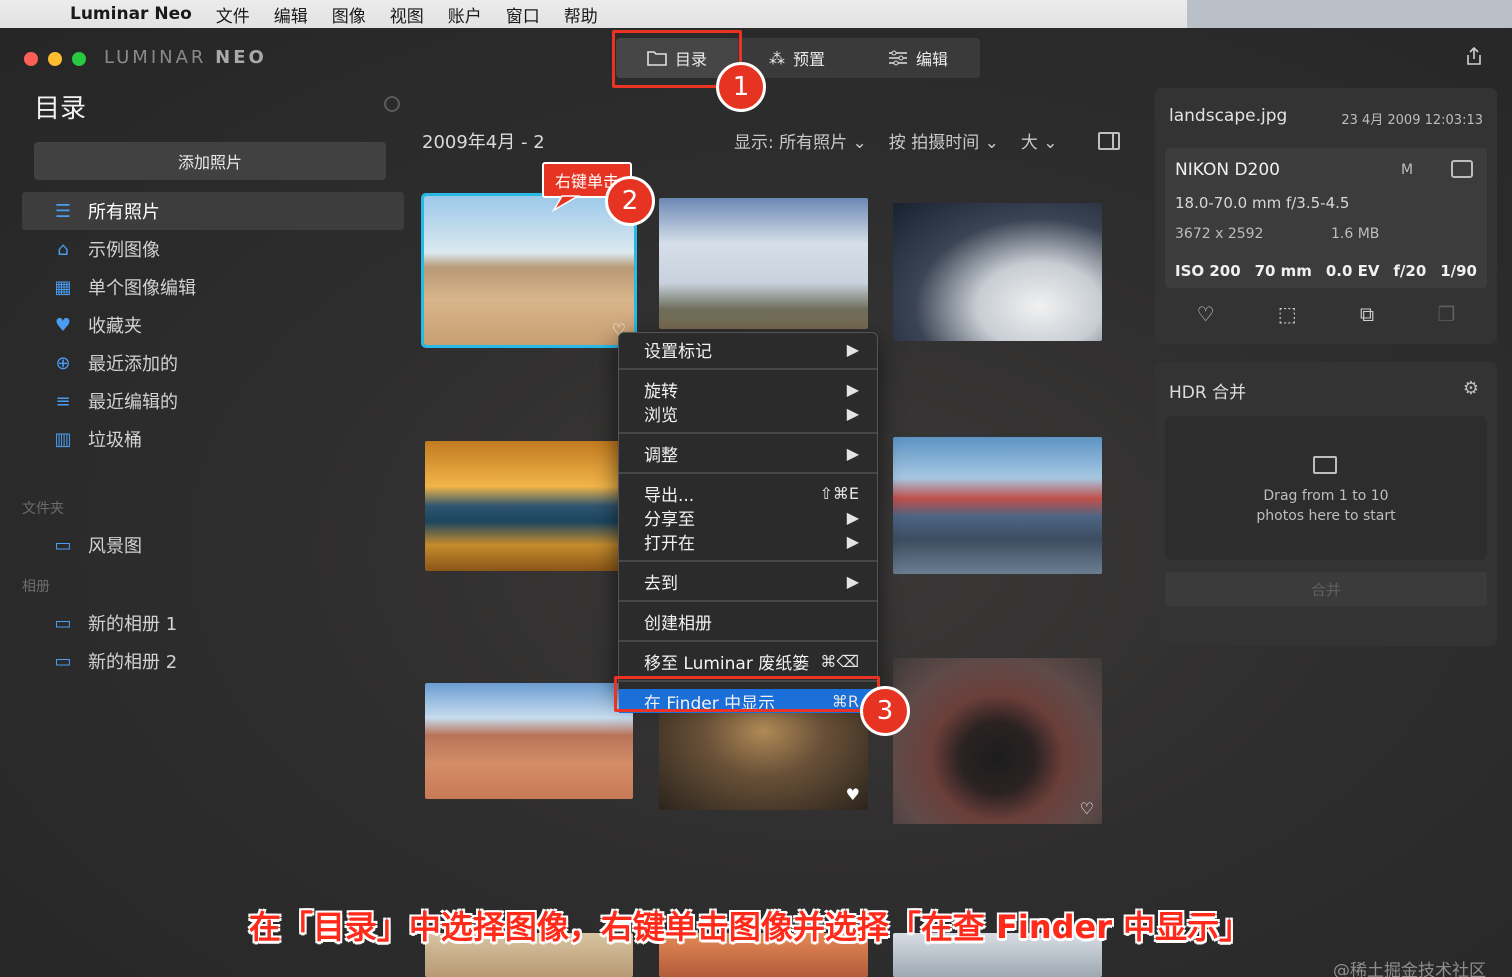 This screenshot has height=977, width=1512. I want to click on crop-icon: ⧉, so click(1367, 314).